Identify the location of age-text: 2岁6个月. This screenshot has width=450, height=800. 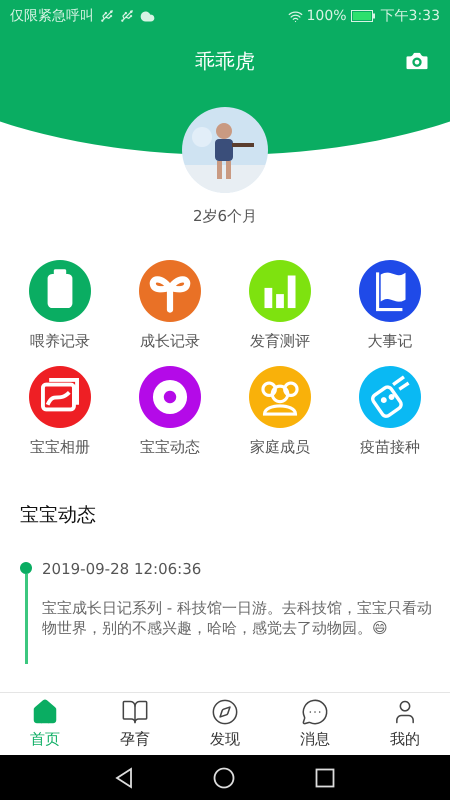
(225, 216).